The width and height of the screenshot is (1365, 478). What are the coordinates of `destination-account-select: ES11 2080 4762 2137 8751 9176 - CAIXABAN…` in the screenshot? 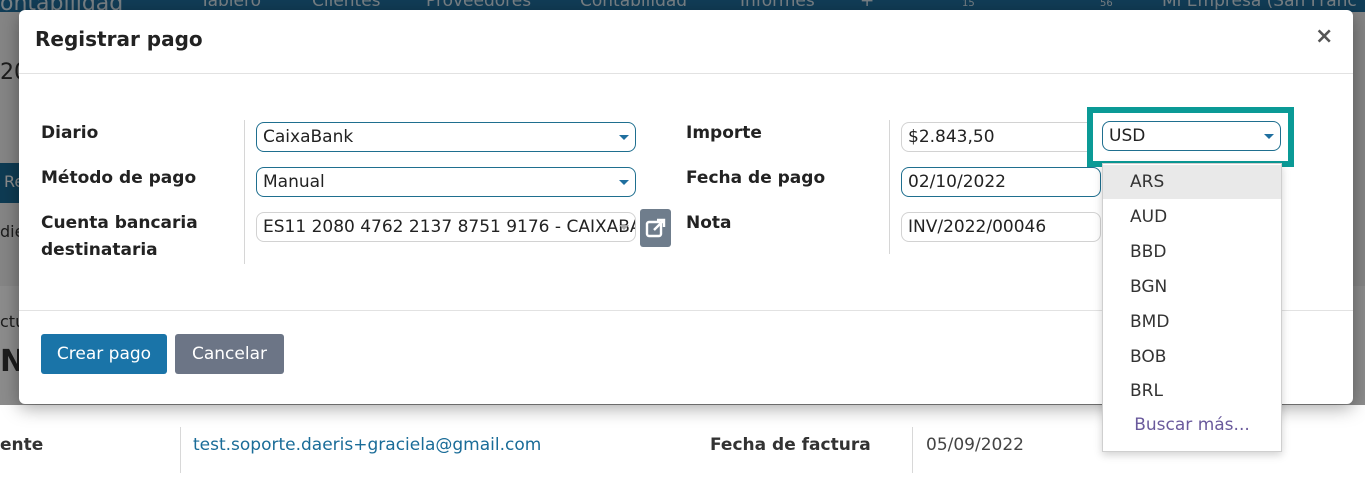 It's located at (446, 227).